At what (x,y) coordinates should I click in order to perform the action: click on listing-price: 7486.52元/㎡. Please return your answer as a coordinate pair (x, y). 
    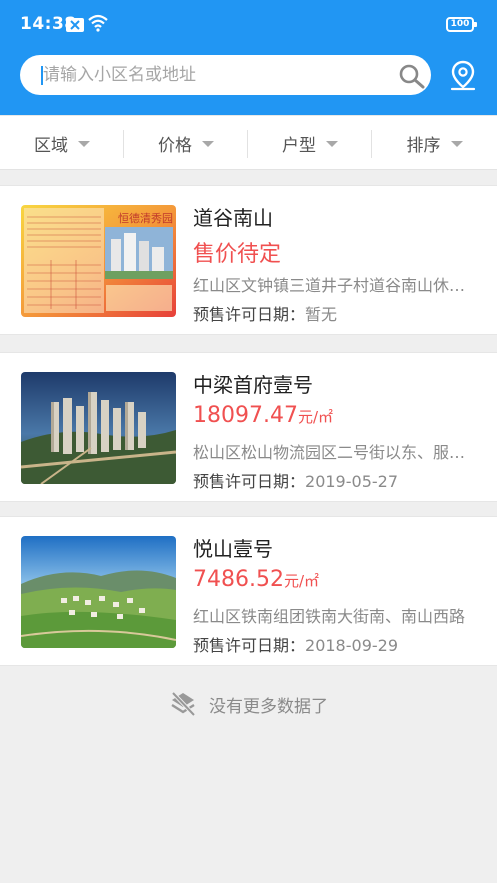
    Looking at the image, I should click on (256, 579).